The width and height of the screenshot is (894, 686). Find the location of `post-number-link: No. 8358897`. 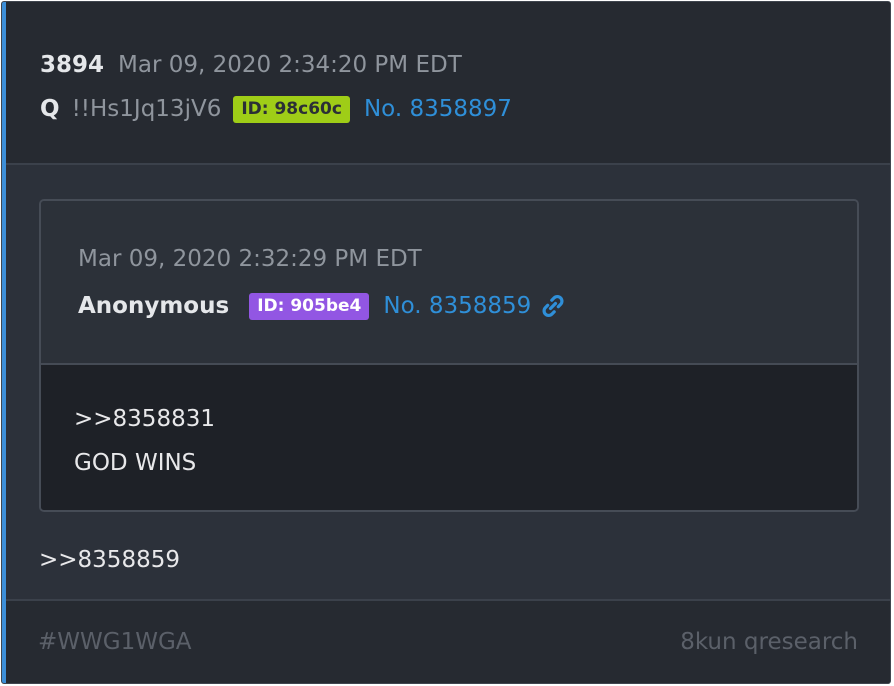

post-number-link: No. 8358897 is located at coordinates (438, 109).